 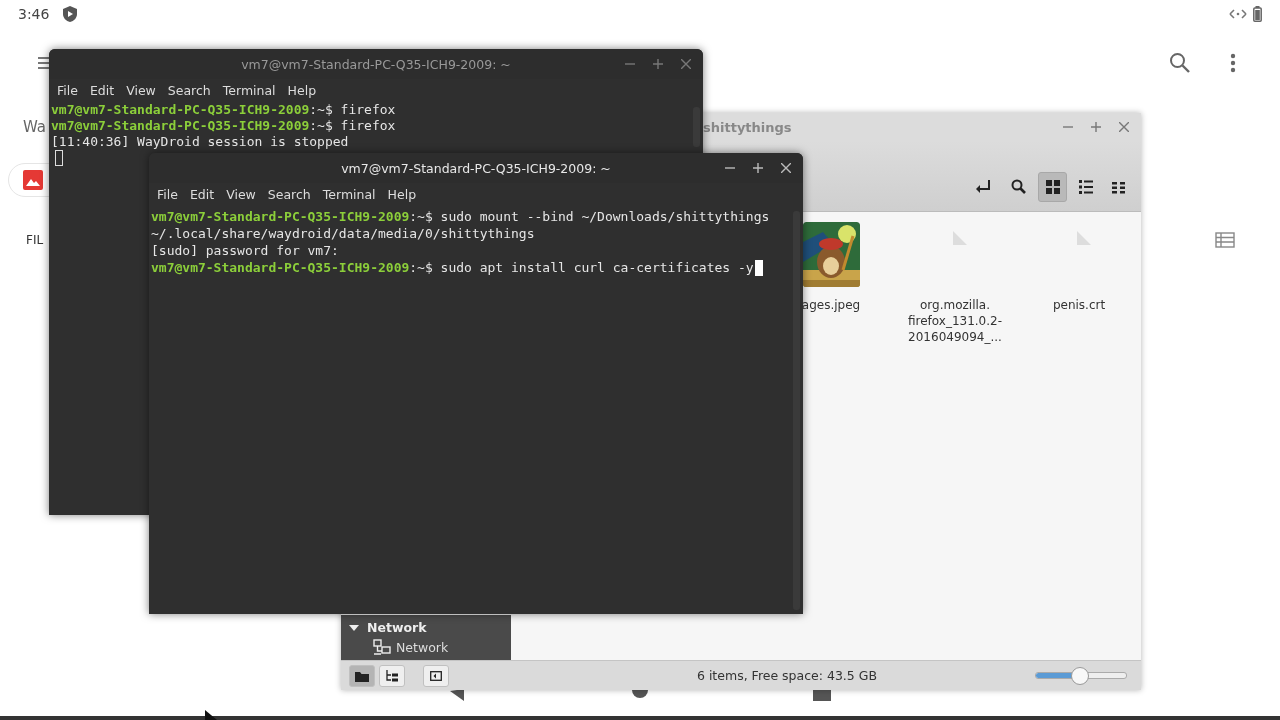 What do you see at coordinates (211, 715) in the screenshot?
I see `mouse-pointer-icon` at bounding box center [211, 715].